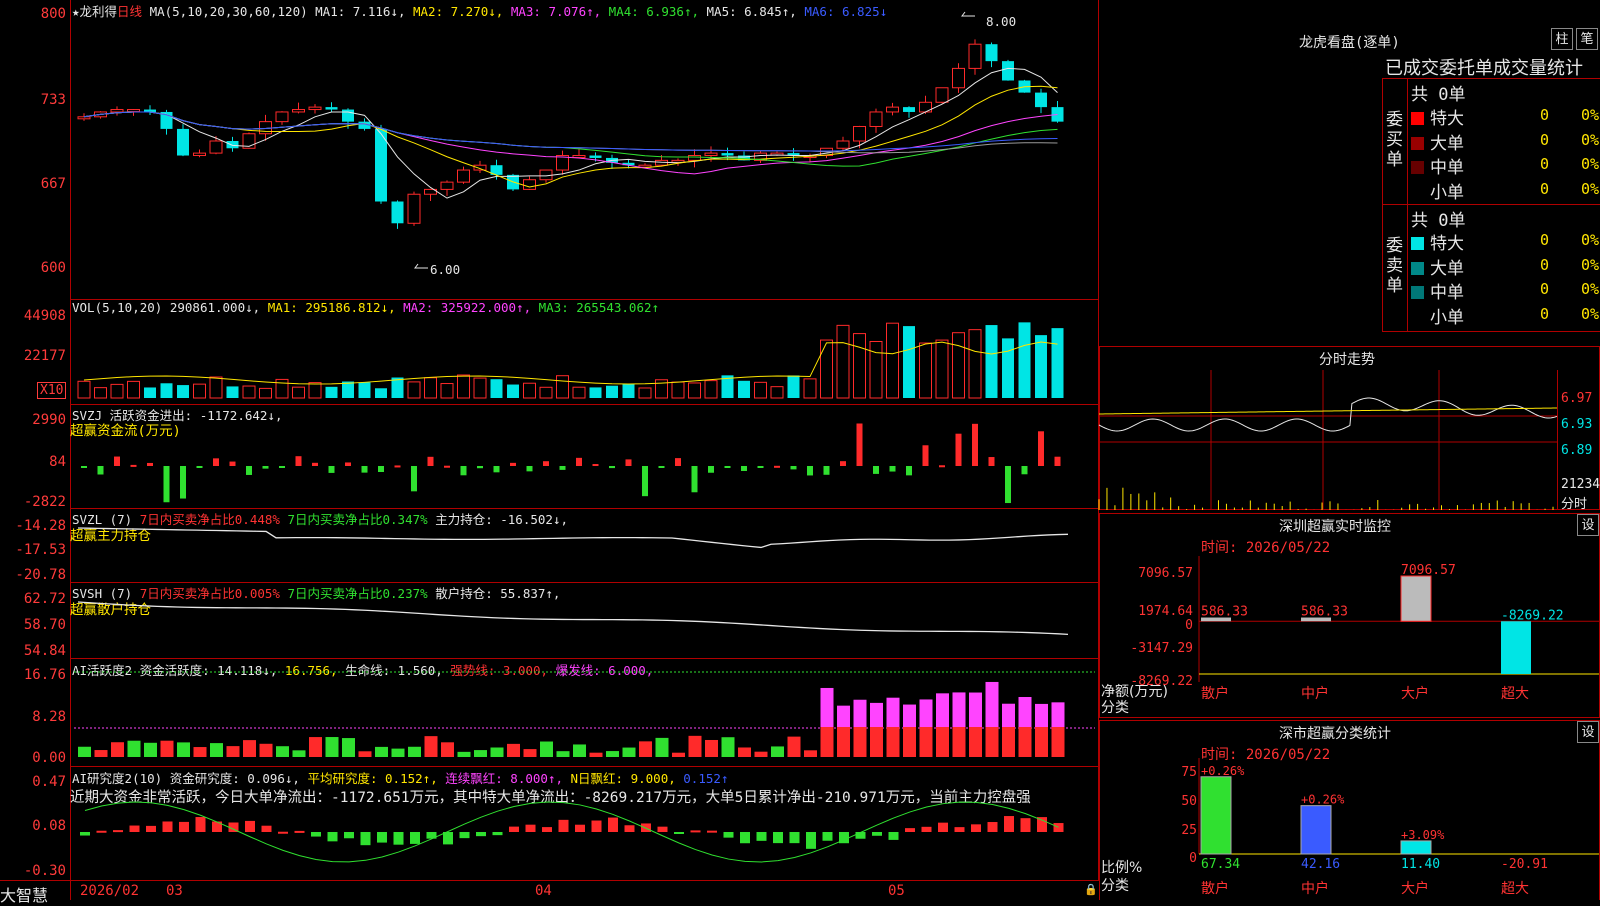 The image size is (1600, 906). What do you see at coordinates (1091, 889) in the screenshot?
I see `lock-icon: 🔒` at bounding box center [1091, 889].